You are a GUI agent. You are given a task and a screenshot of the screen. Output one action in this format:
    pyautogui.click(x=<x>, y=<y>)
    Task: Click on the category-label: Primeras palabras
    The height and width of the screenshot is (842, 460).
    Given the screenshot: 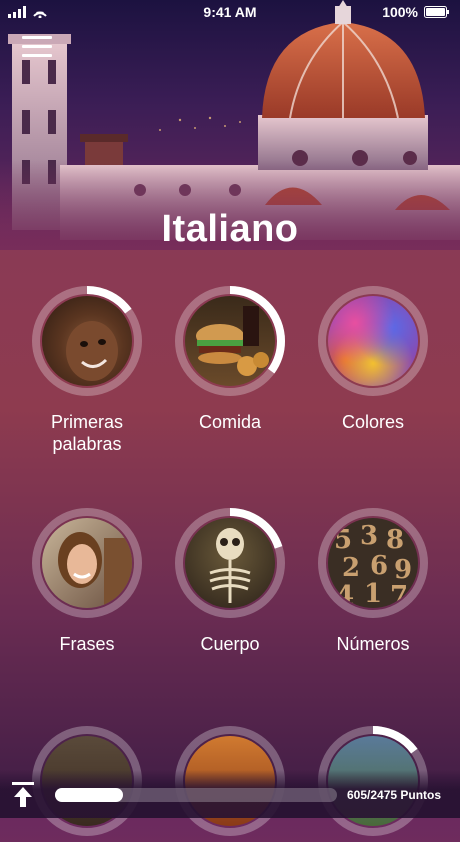 What is the action you would take?
    pyautogui.click(x=86, y=433)
    